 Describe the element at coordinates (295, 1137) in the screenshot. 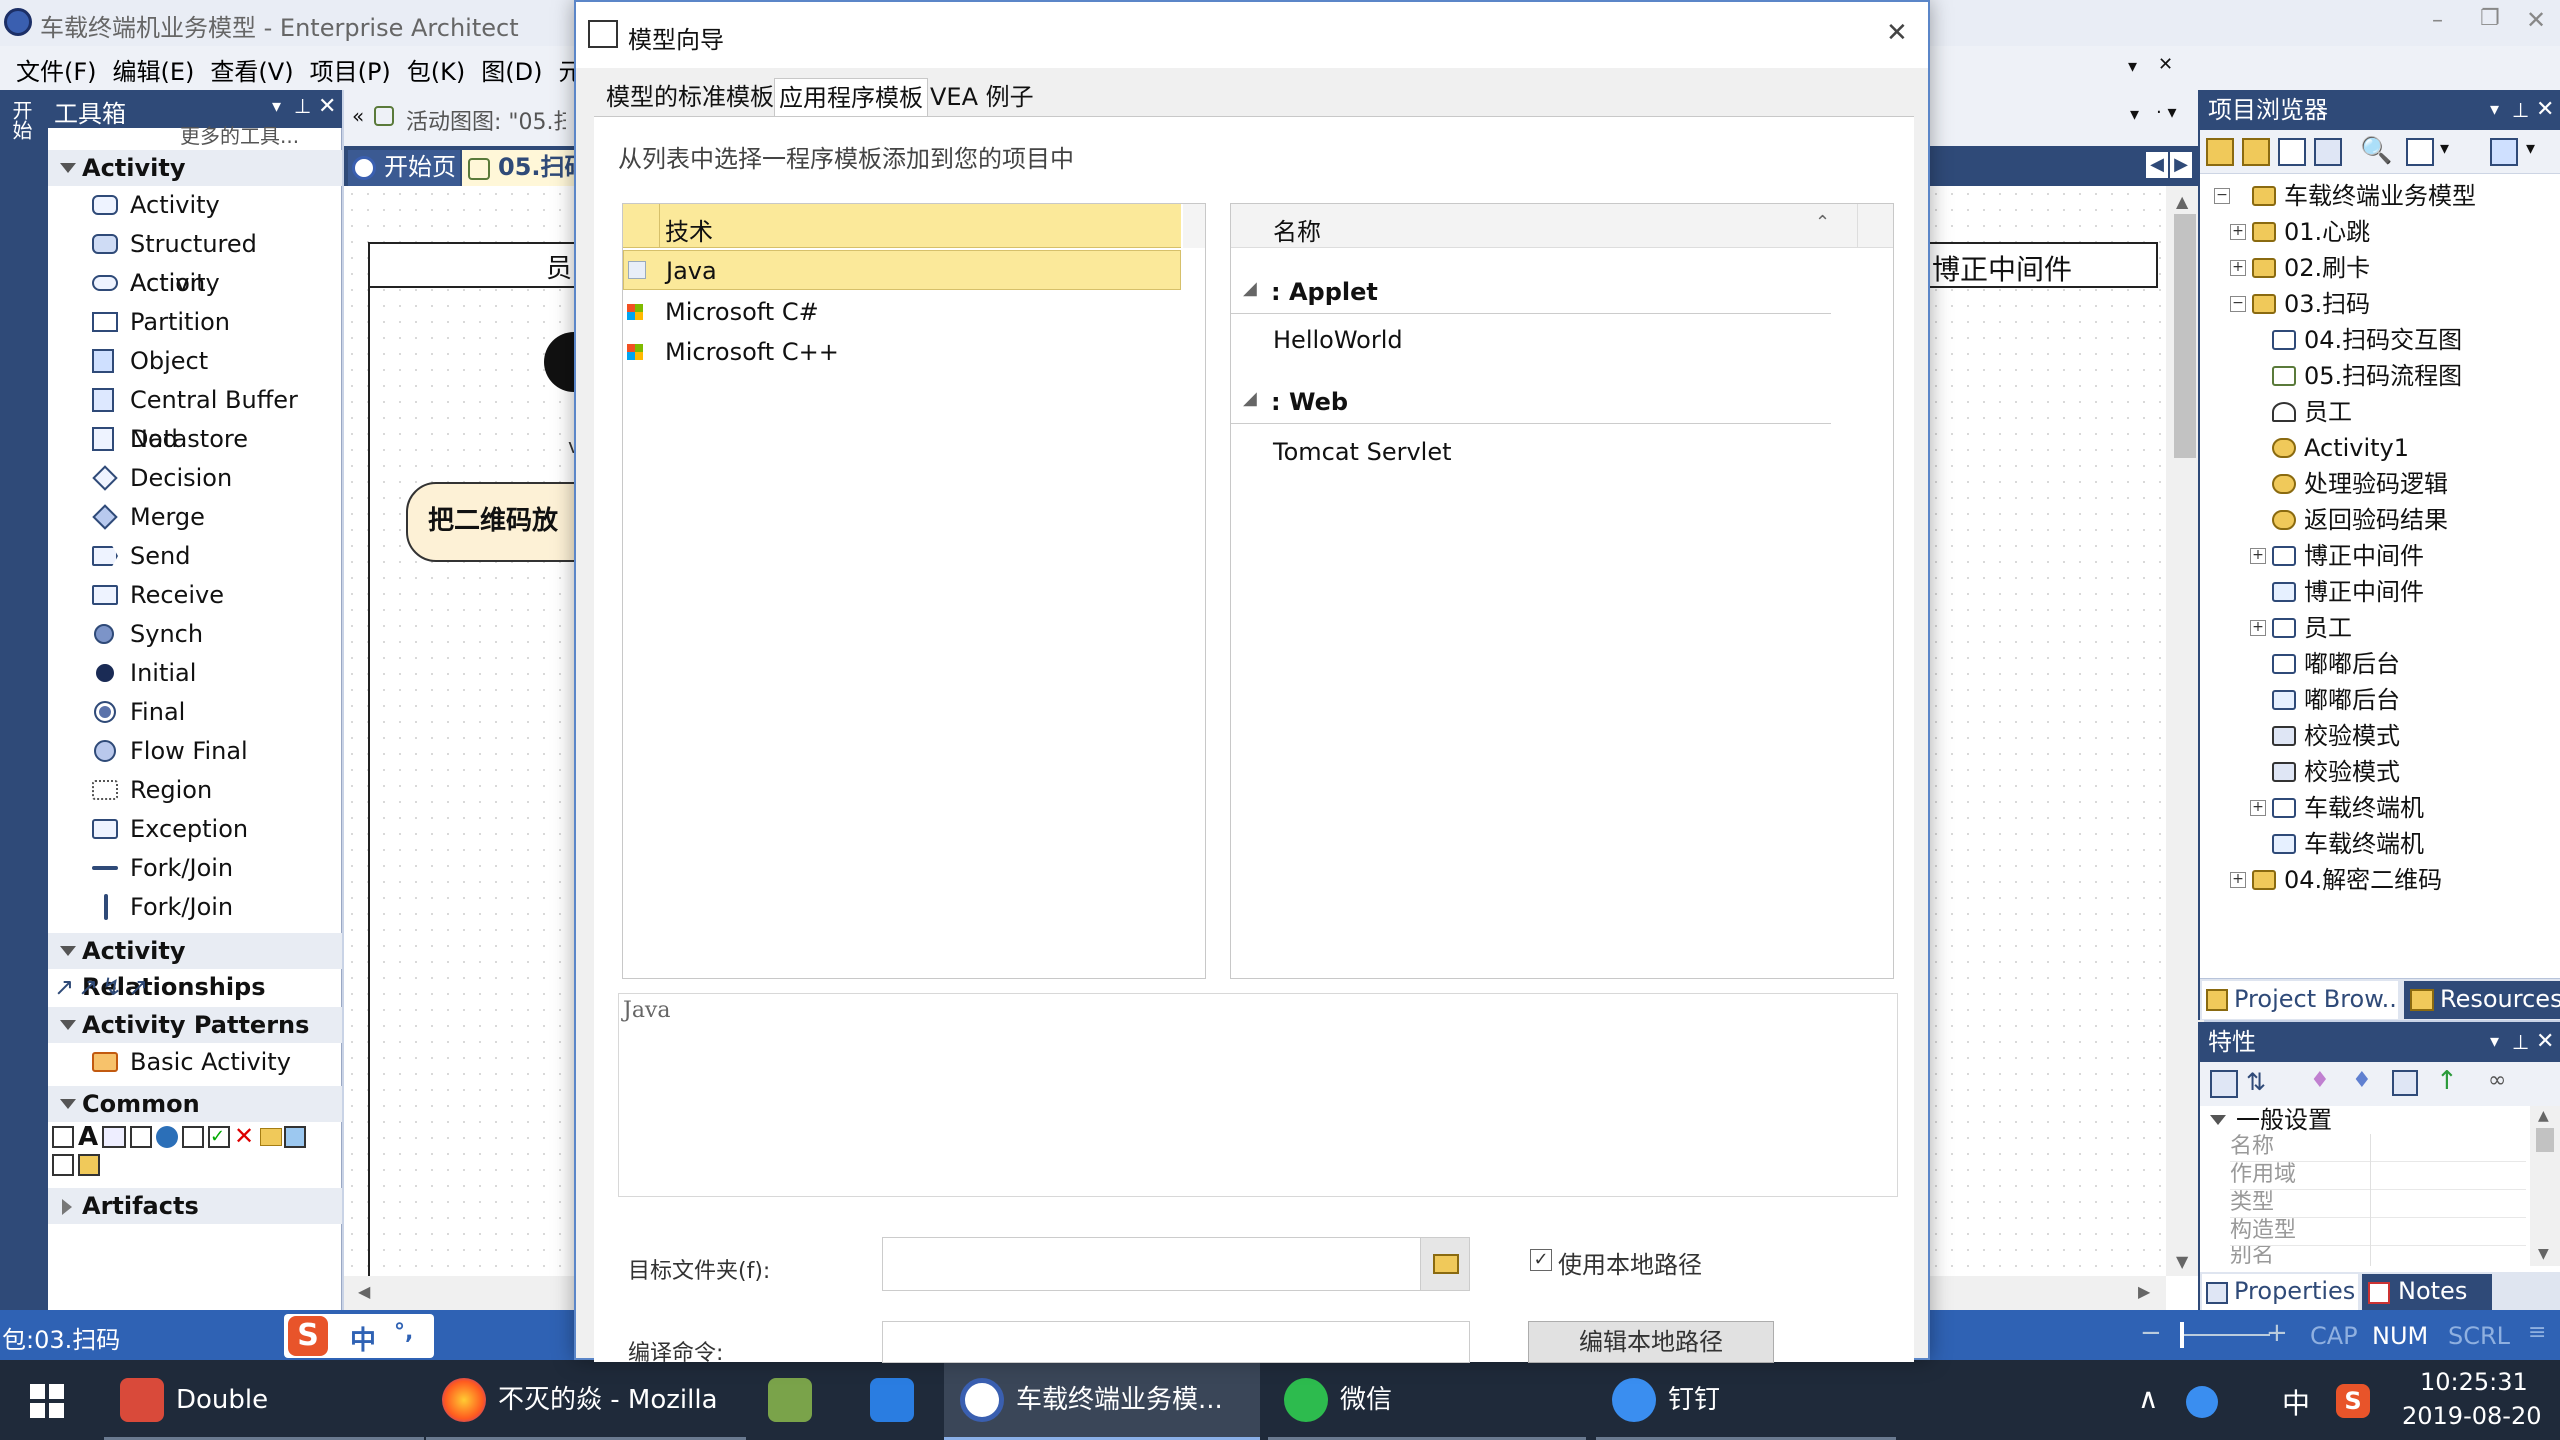

I see `artifact-icon` at that location.